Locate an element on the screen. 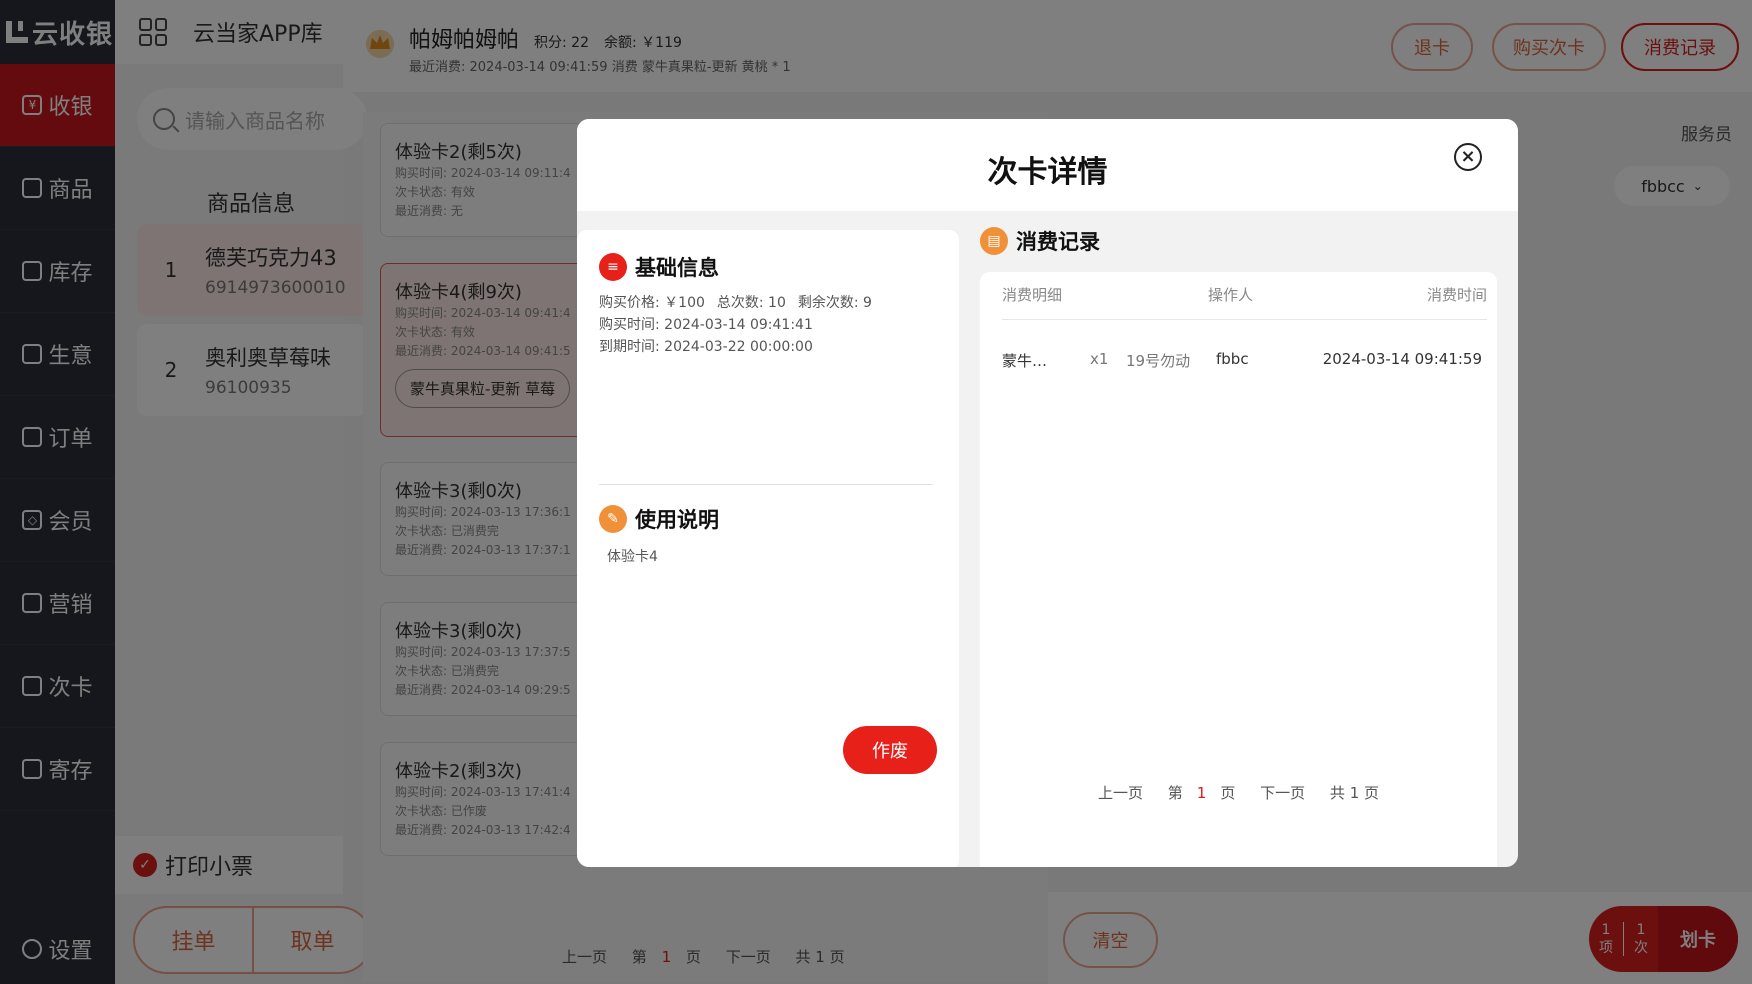 The image size is (1752, 984). expire-time: 到期时间: 2024-03-22 00:00:00 is located at coordinates (706, 347).